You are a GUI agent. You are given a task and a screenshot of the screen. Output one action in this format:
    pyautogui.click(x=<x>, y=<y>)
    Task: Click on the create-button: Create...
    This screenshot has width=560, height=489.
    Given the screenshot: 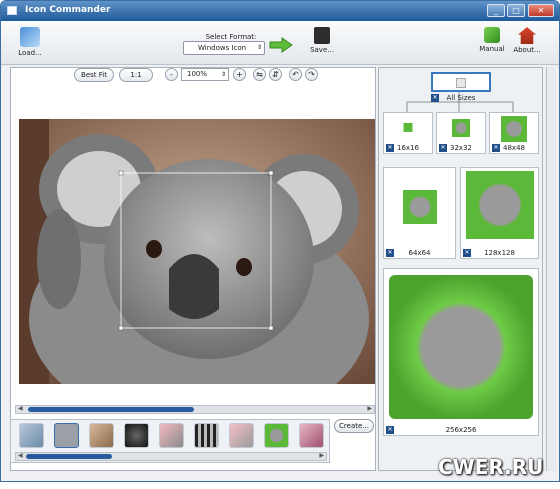 What is the action you would take?
    pyautogui.click(x=354, y=426)
    